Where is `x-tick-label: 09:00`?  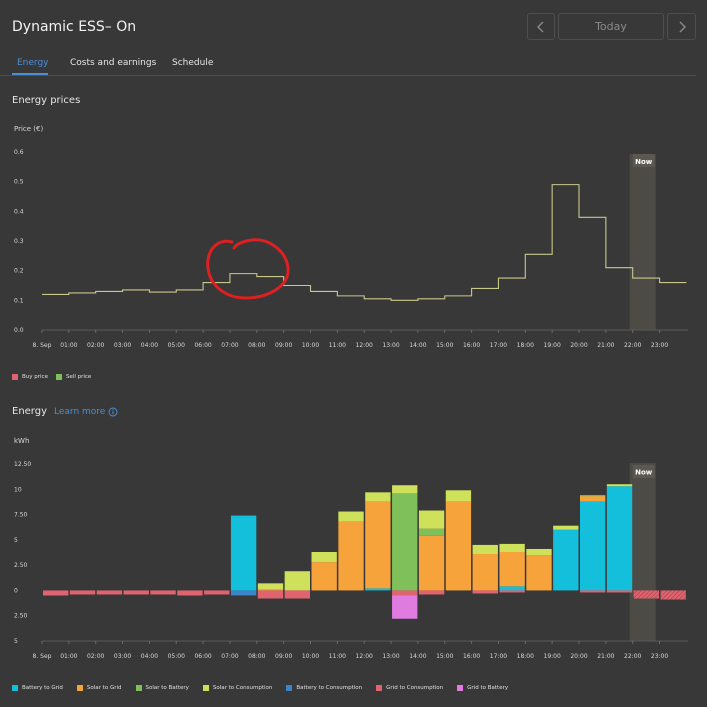 x-tick-label: 09:00 is located at coordinates (283, 345).